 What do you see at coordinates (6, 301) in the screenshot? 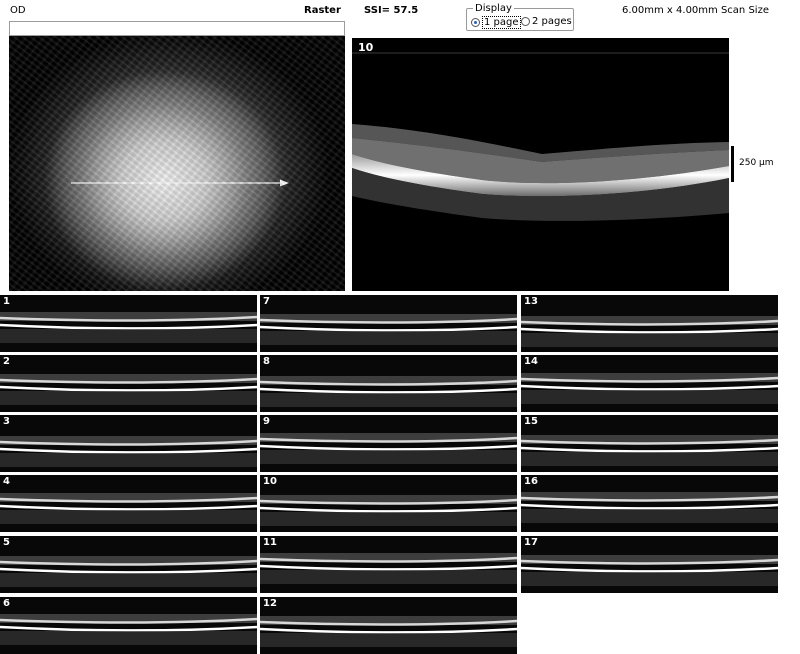
I see `thumbnail-number: 1` at bounding box center [6, 301].